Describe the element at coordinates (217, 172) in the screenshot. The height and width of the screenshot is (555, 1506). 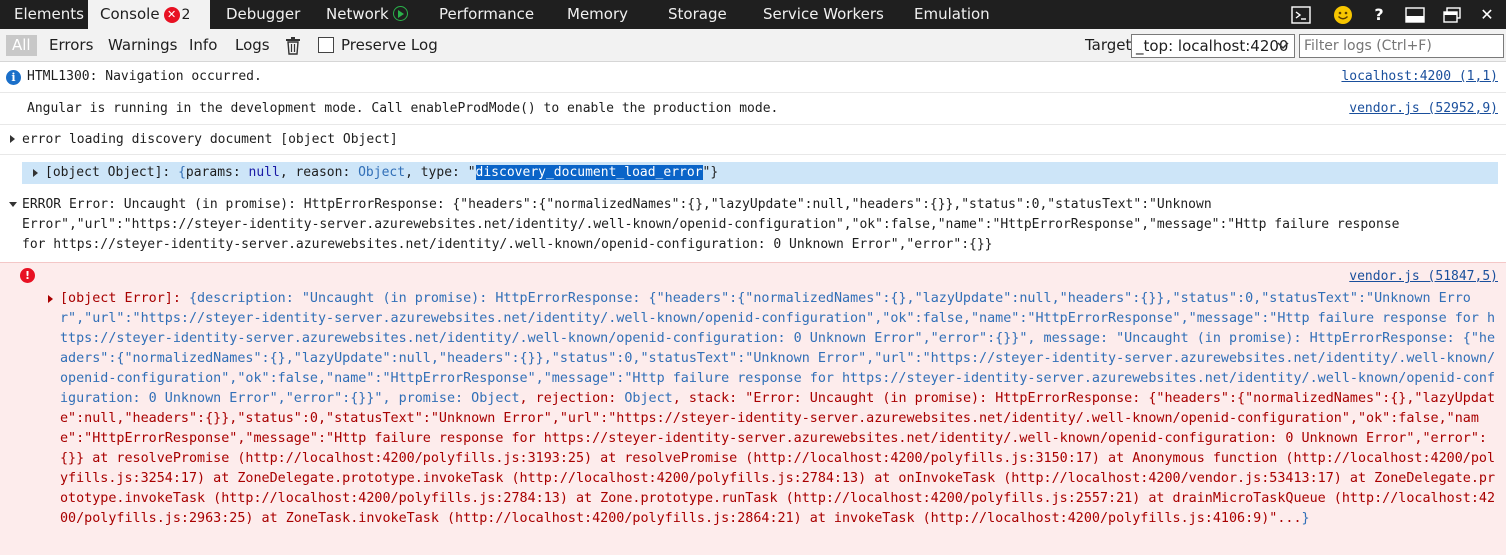
I see `object-key: params:` at that location.